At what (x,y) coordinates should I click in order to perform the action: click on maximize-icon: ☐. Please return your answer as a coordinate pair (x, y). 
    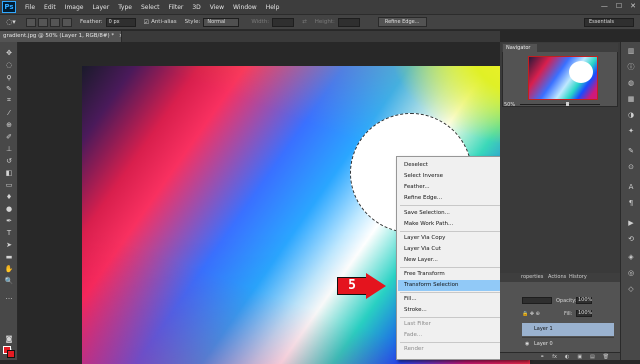
    Looking at the image, I should click on (619, 6).